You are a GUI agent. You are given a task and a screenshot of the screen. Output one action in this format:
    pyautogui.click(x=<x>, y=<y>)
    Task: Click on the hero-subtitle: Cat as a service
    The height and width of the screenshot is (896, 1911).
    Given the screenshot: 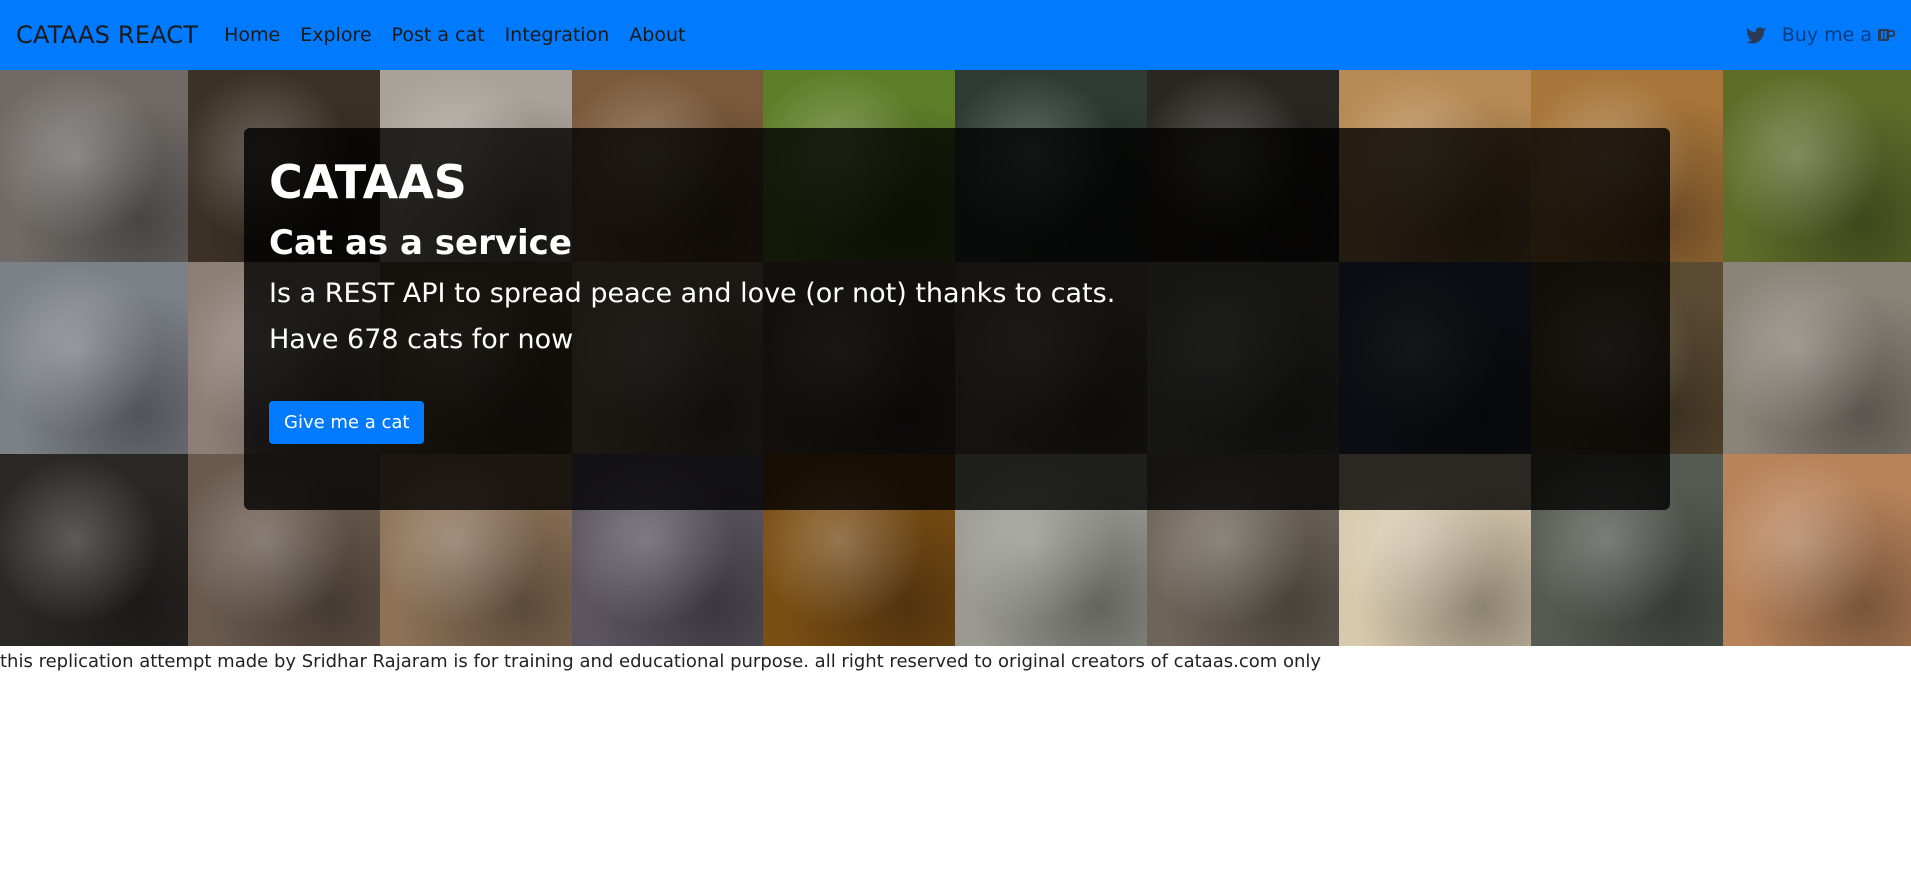 What is the action you would take?
    pyautogui.click(x=420, y=242)
    